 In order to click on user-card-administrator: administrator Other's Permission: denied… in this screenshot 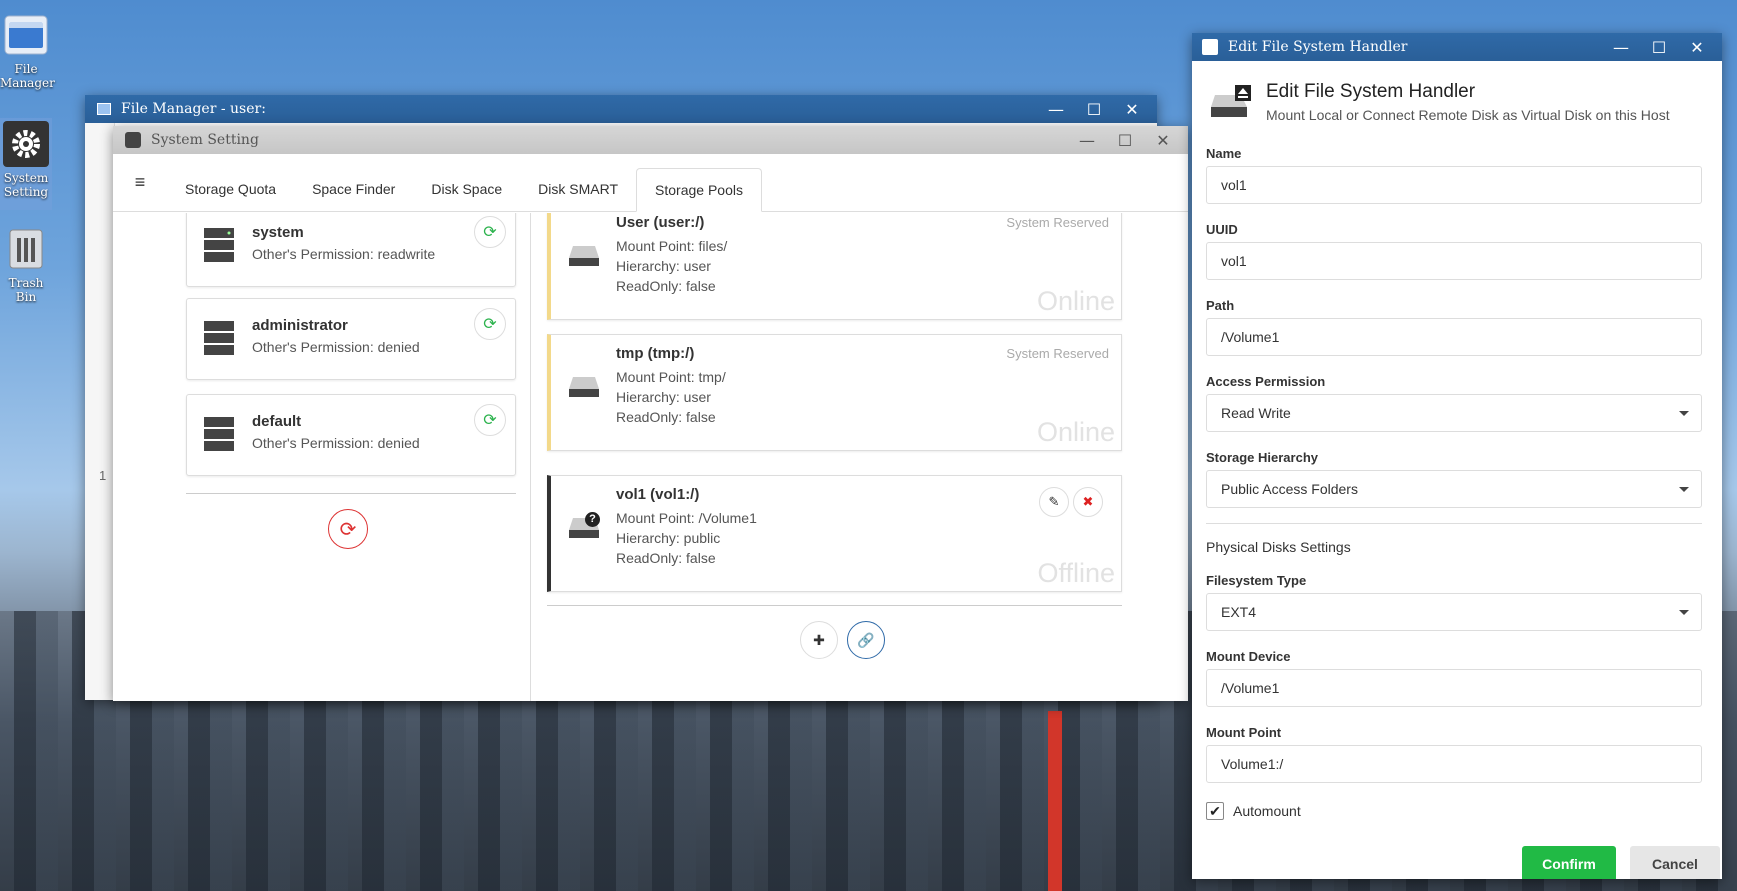, I will do `click(351, 339)`.